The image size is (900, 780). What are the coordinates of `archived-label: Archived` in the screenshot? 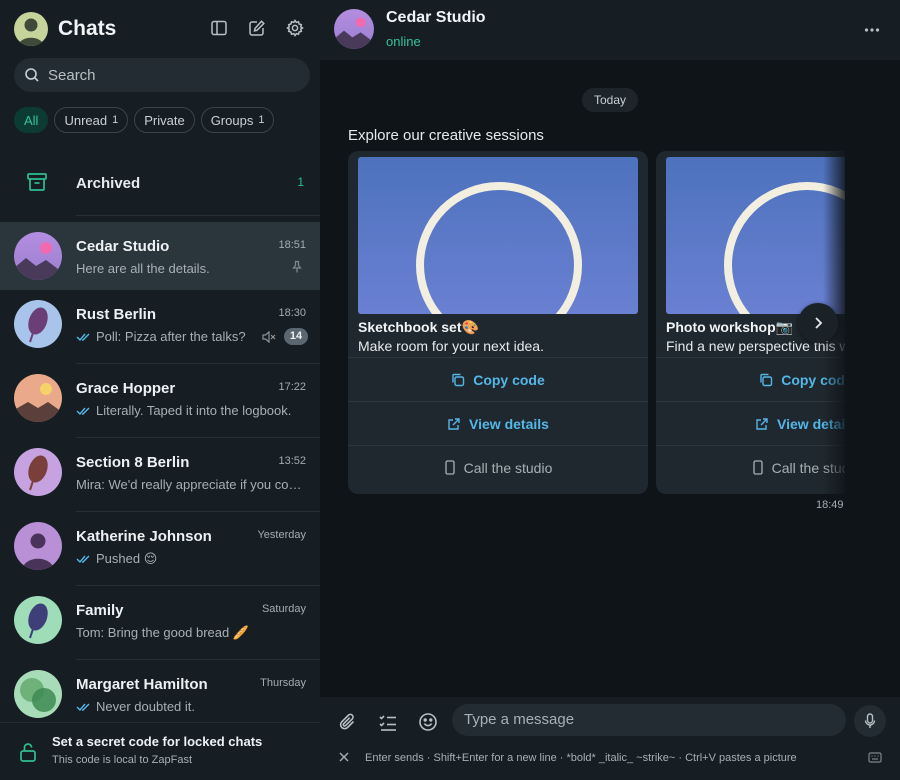 It's located at (108, 183).